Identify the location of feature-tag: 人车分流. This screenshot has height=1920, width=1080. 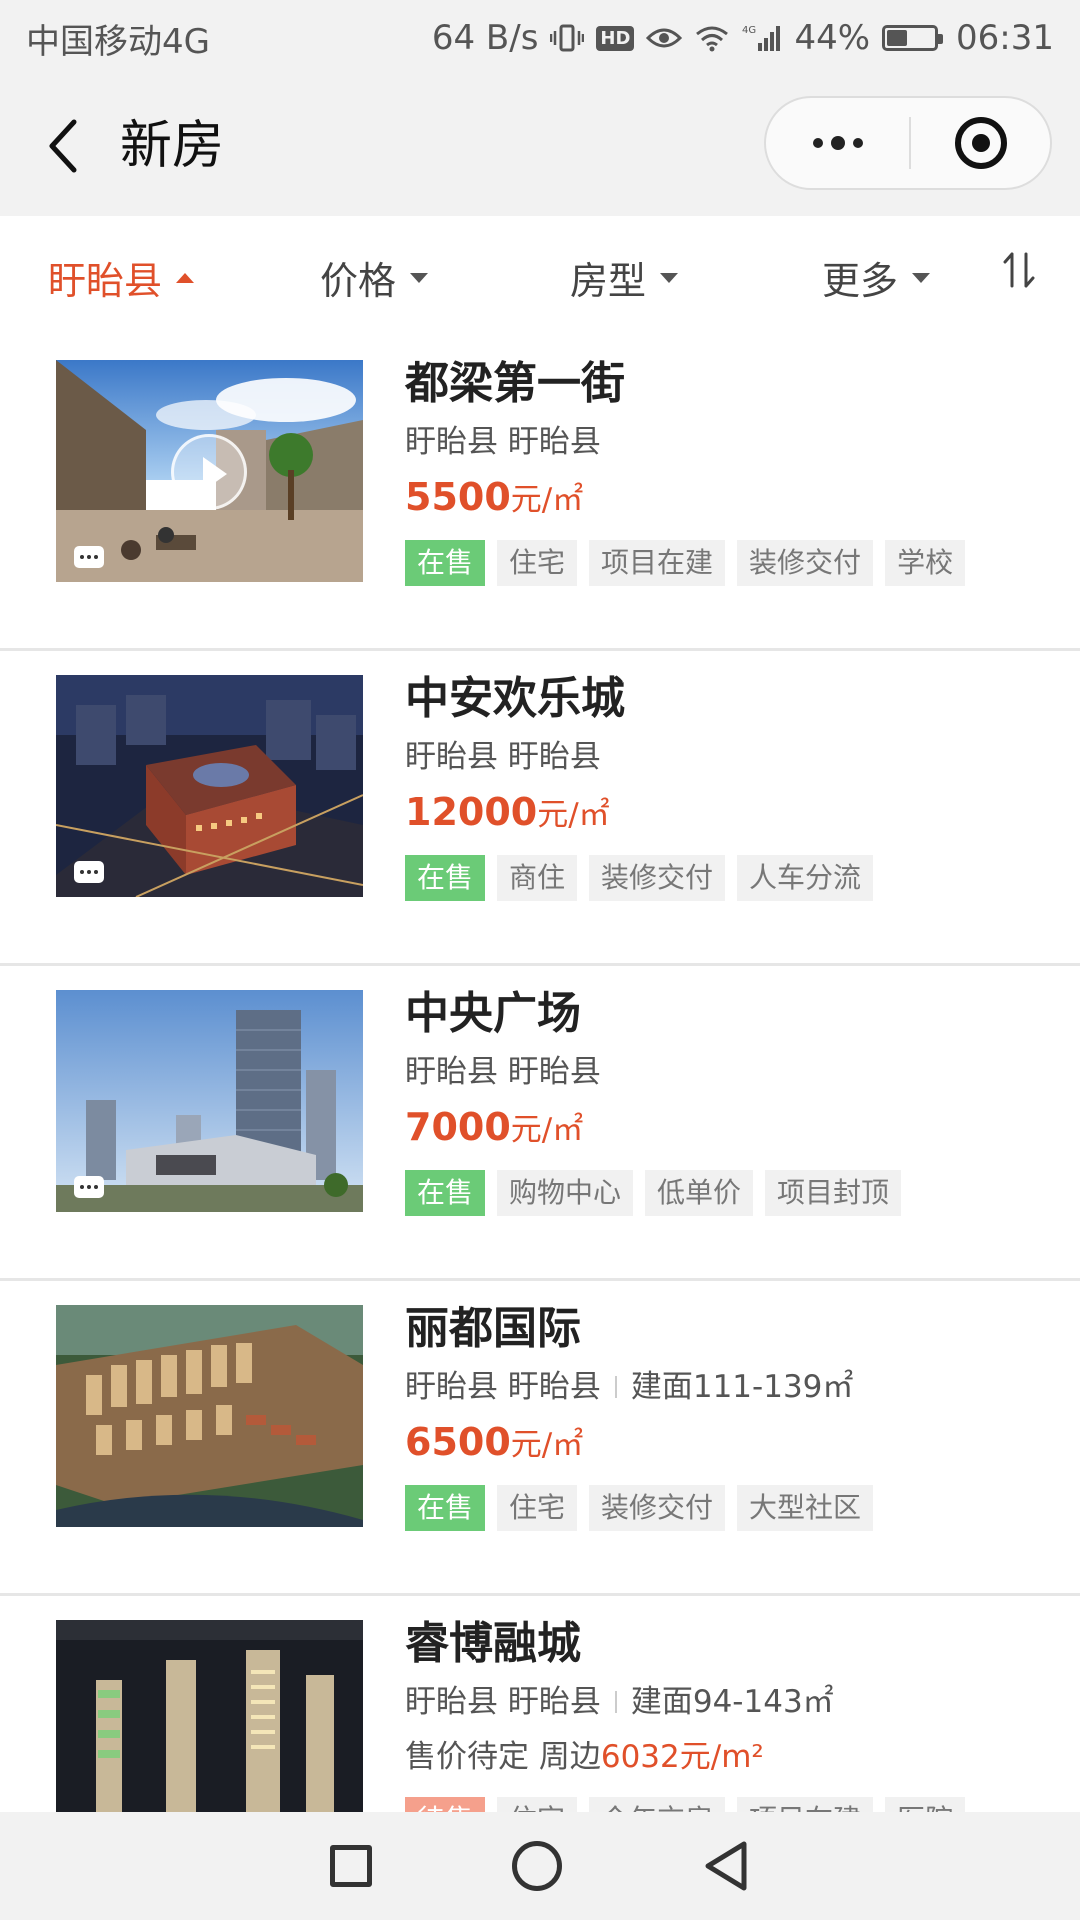
(805, 878).